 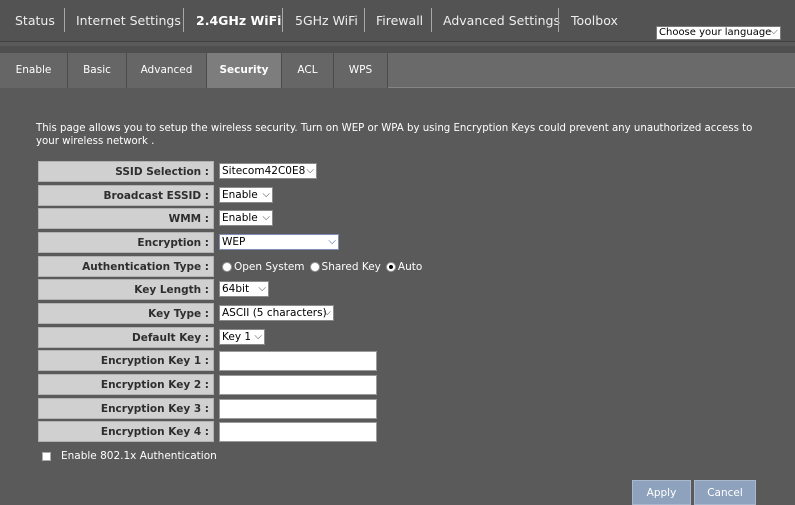 What do you see at coordinates (661, 492) in the screenshot?
I see `apply-button: Apply` at bounding box center [661, 492].